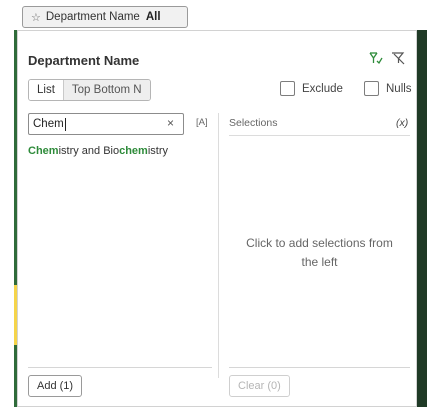  I want to click on match-highlight: Chem, so click(43, 151).